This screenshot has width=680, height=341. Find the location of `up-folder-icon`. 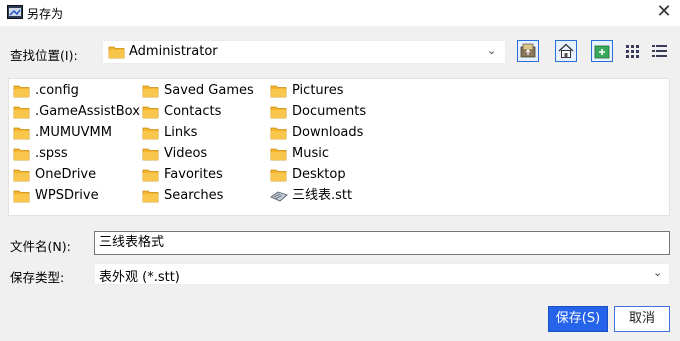

up-folder-icon is located at coordinates (528, 50).